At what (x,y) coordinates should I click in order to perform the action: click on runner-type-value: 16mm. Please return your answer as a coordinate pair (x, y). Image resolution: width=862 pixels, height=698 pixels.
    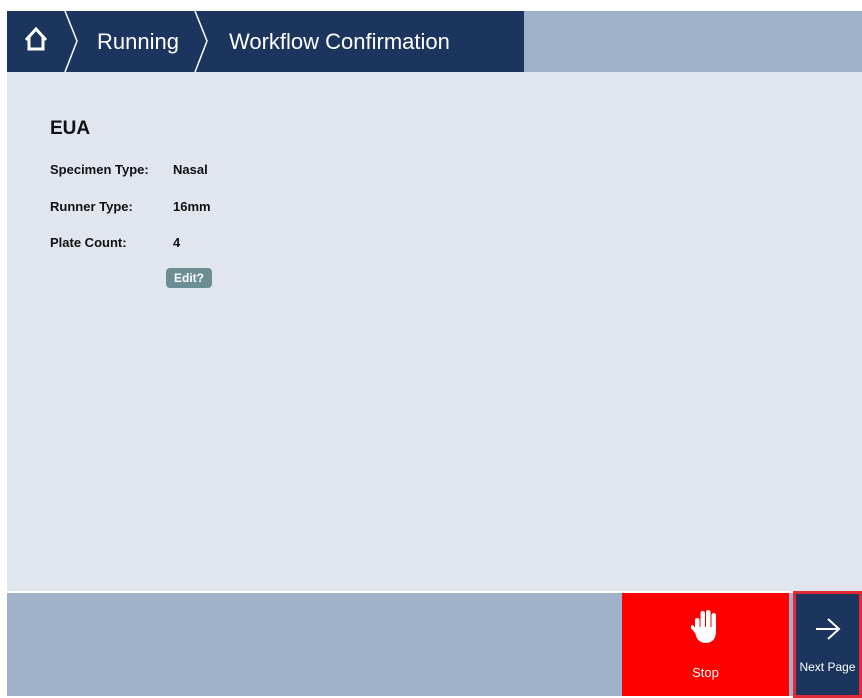
    Looking at the image, I should click on (192, 206).